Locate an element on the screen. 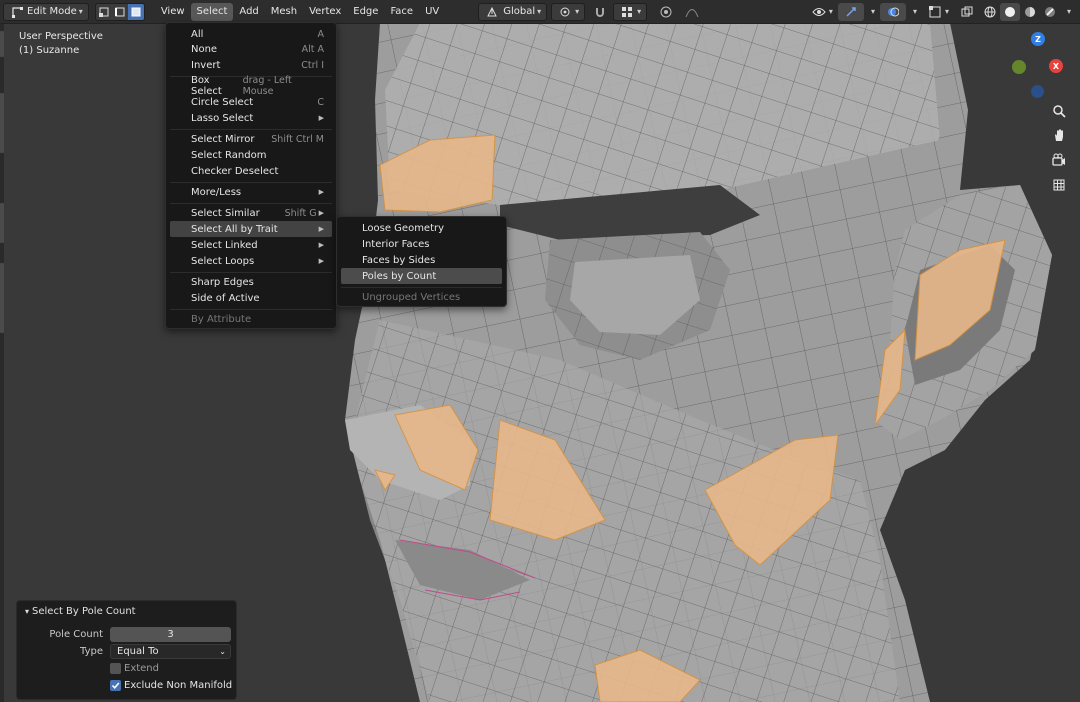 This screenshot has height=702, width=1080. overlays-toggle is located at coordinates (892, 11).